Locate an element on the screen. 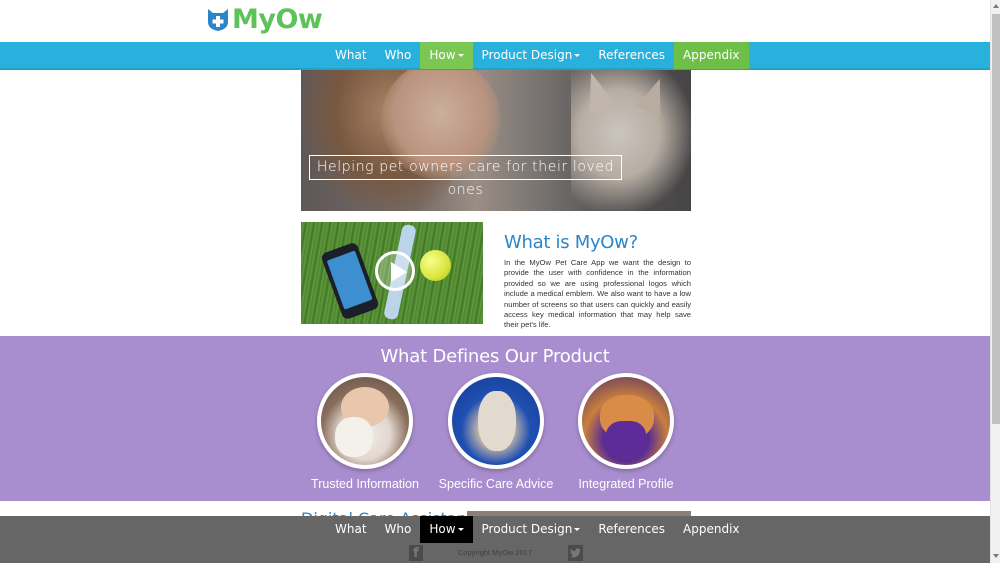  nav-references-label: References is located at coordinates (632, 55).